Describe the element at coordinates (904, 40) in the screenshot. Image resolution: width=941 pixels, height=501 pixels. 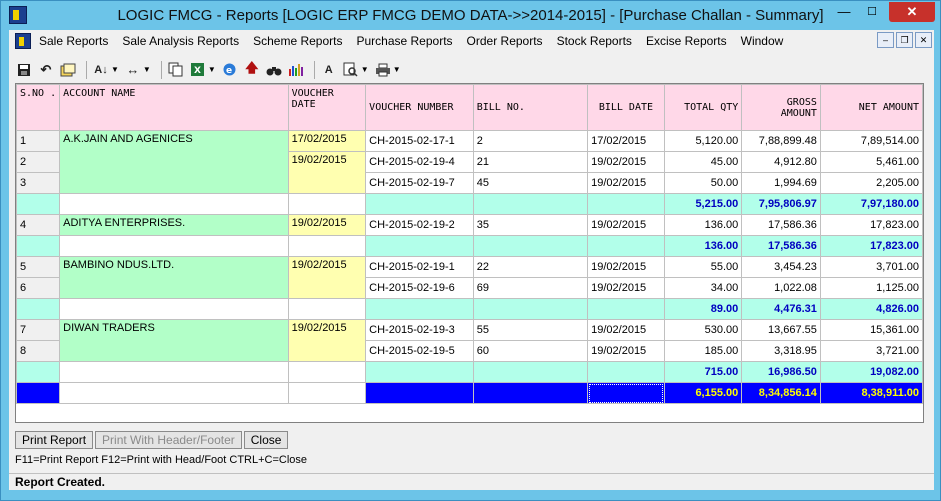
I see `mdi-restore-button: ❐` at that location.